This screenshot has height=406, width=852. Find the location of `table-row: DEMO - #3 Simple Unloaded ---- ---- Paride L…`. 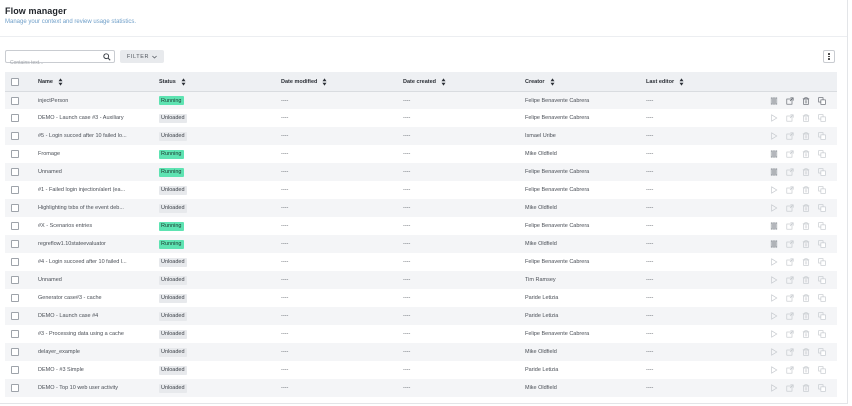

table-row: DEMO - #3 Simple Unloaded ---- ---- Paride L… is located at coordinates (421, 370).